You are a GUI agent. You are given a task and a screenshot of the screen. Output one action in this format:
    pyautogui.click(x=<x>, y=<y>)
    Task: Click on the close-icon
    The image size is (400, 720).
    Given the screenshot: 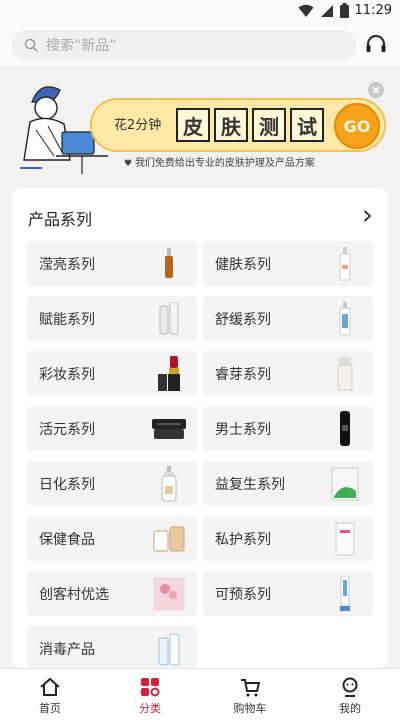 What is the action you would take?
    pyautogui.click(x=376, y=90)
    